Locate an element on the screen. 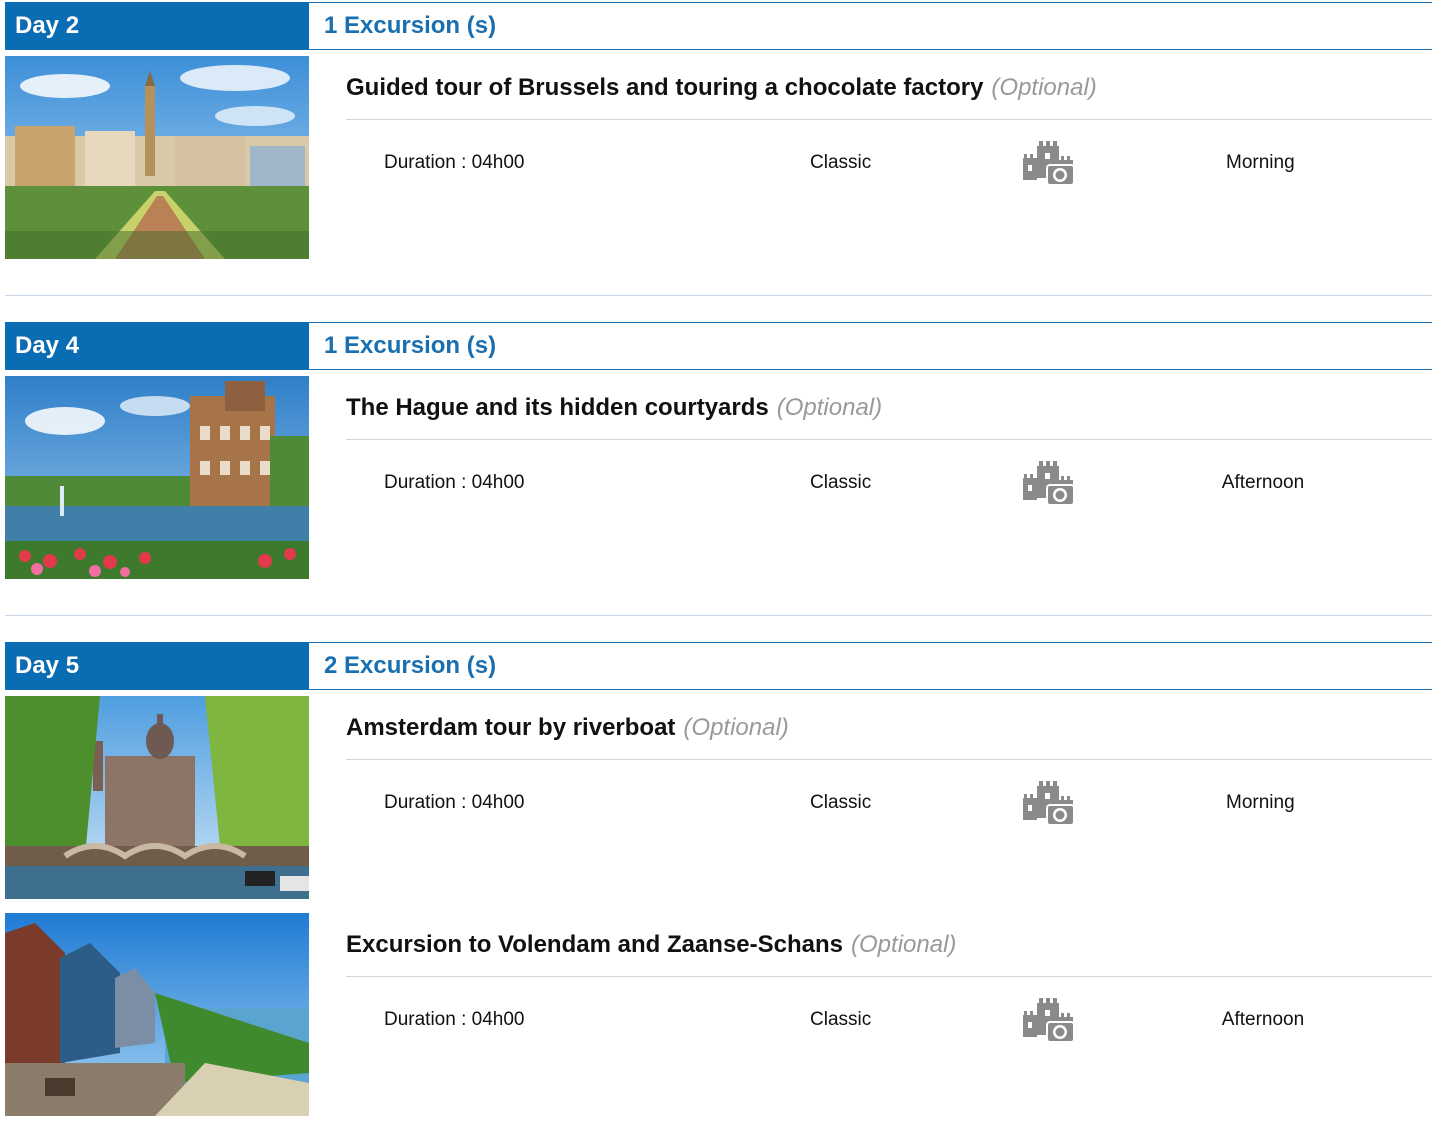 This screenshot has width=1432, height=1147. excursion-photo-hague is located at coordinates (157, 477).